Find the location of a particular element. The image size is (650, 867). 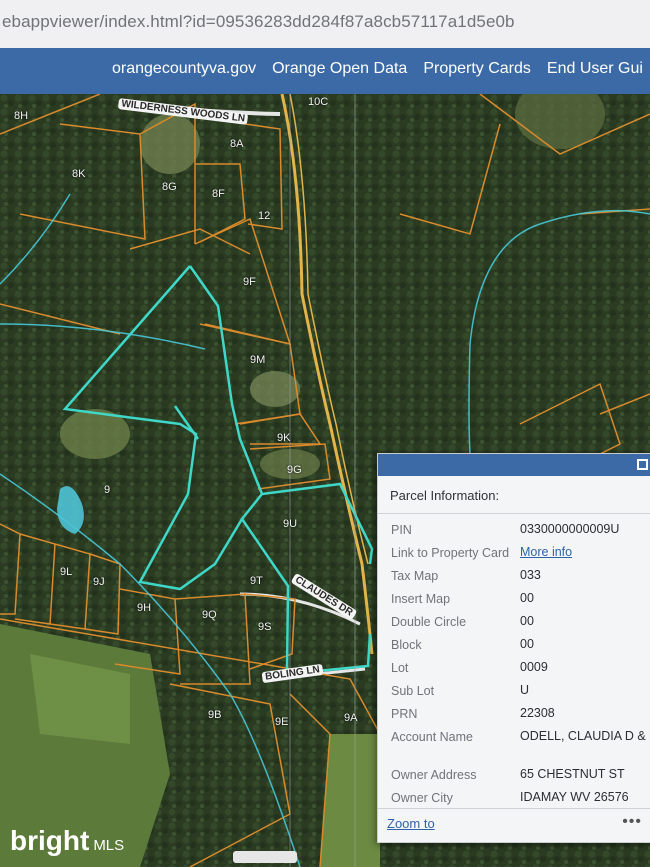

field-label: Link to Property Card is located at coordinates (450, 553).